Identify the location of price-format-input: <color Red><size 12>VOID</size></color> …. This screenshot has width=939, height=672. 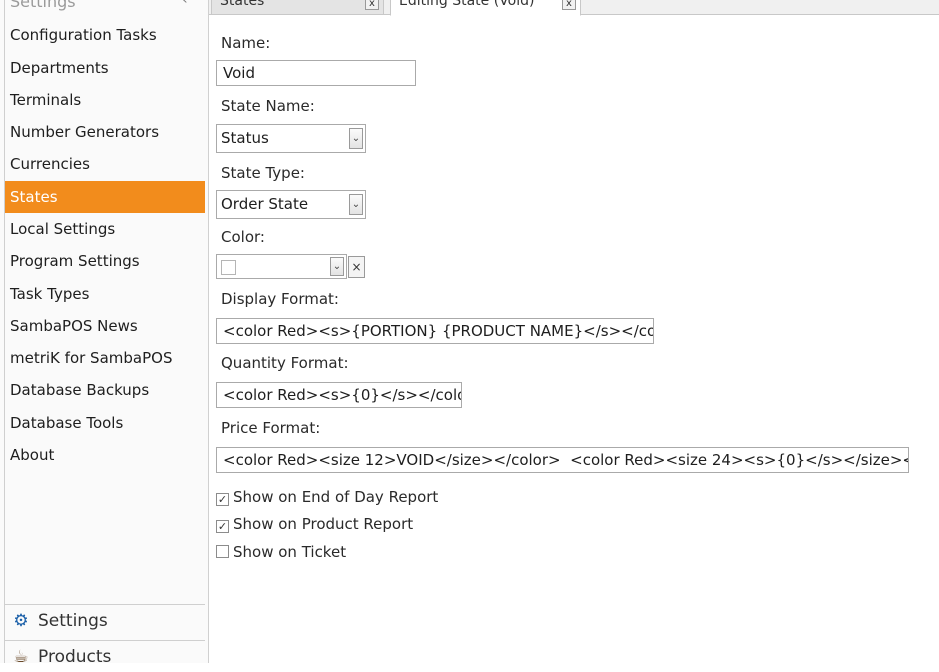
(562, 460).